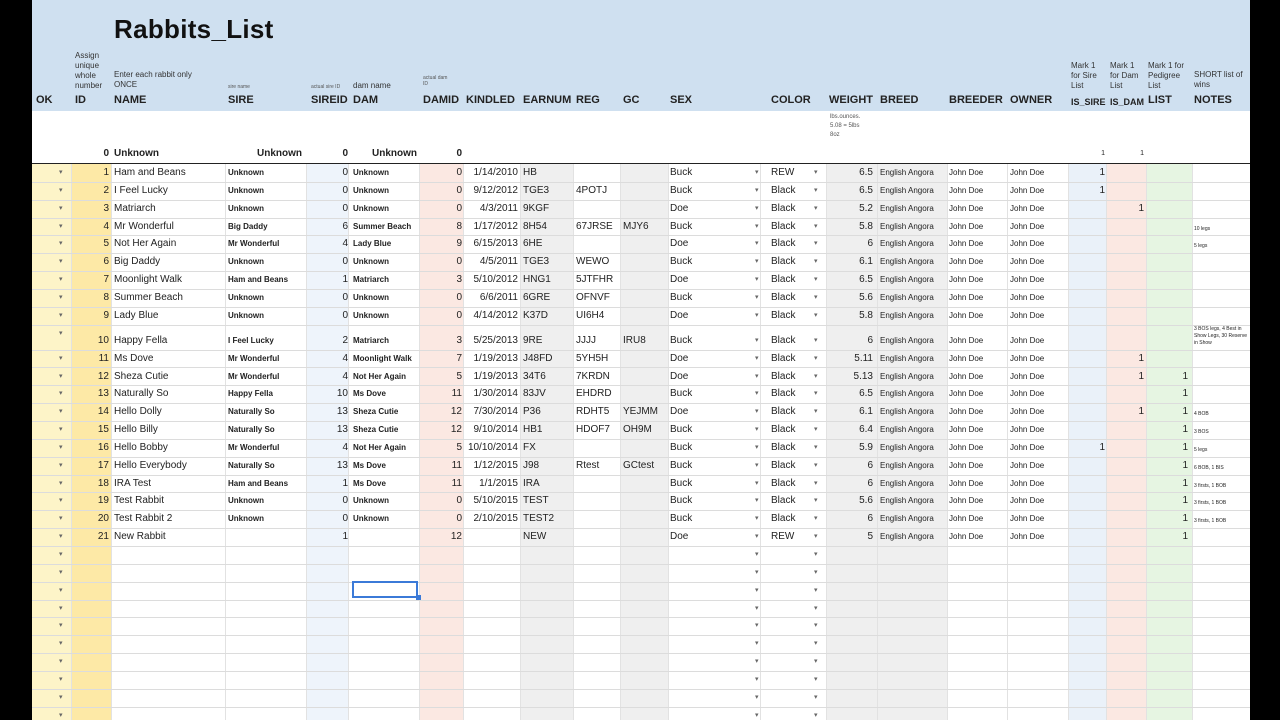  I want to click on cell-name: Hello Dolly, so click(169, 412).